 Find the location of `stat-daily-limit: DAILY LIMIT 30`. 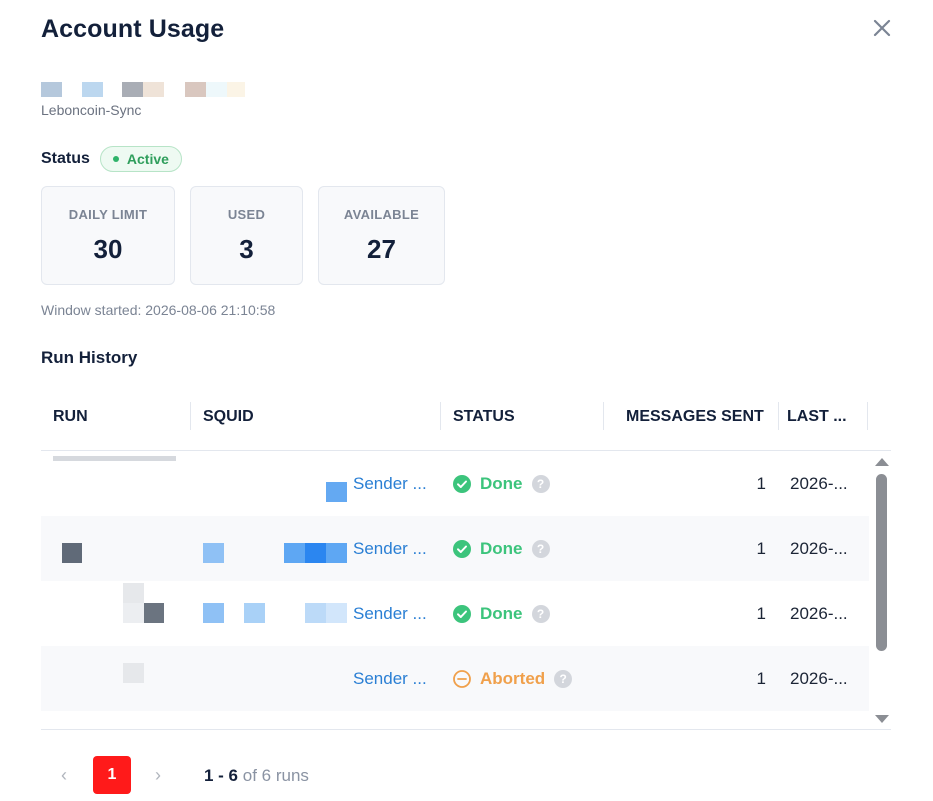

stat-daily-limit: DAILY LIMIT 30 is located at coordinates (108, 235).